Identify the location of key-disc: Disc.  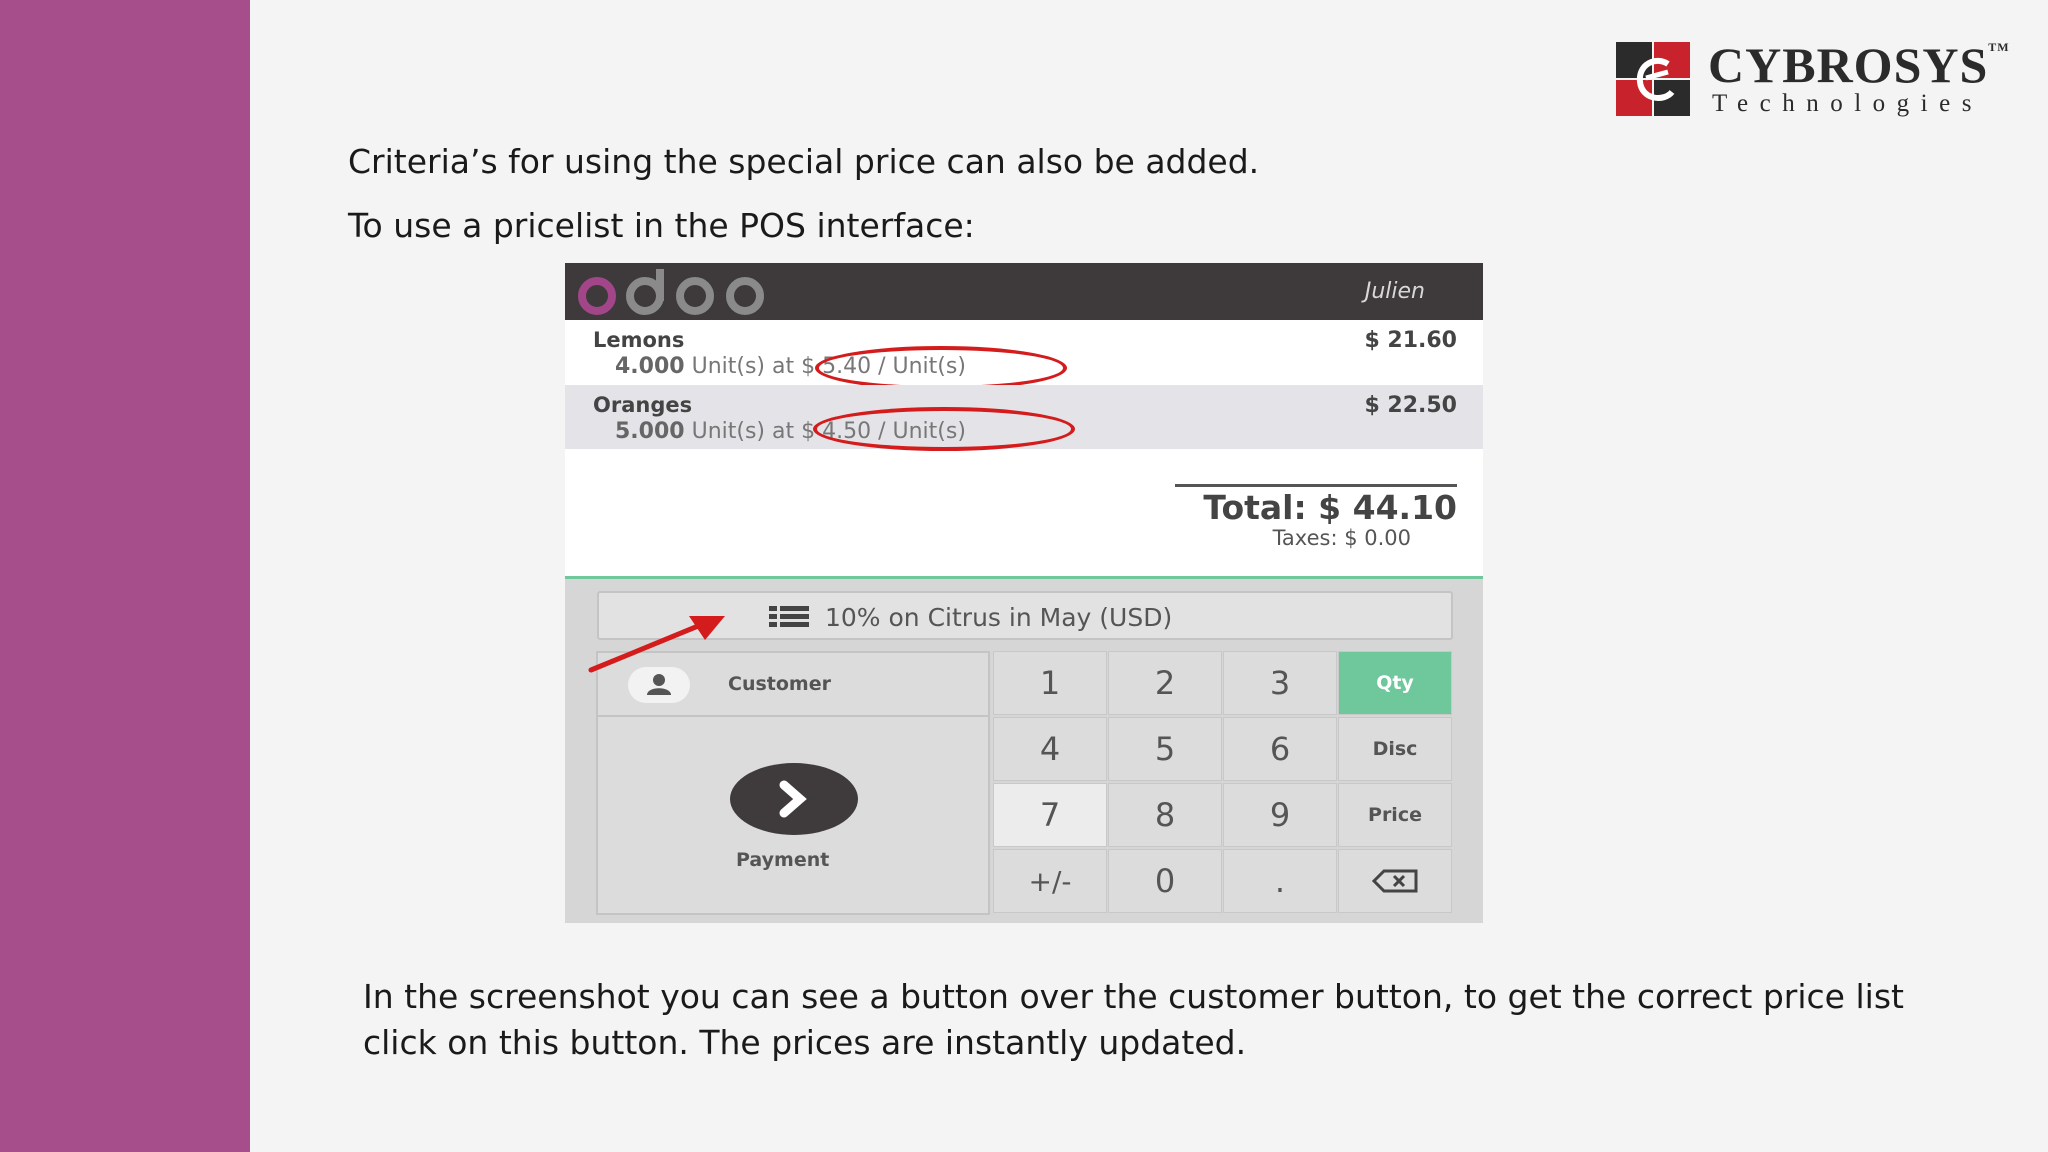
(1395, 749).